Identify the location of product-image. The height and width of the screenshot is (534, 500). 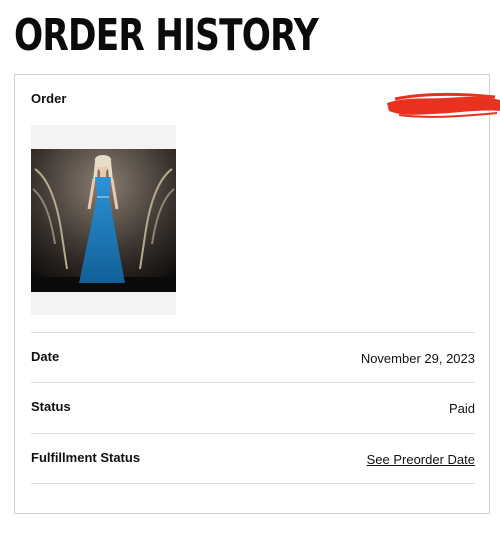
(103, 220).